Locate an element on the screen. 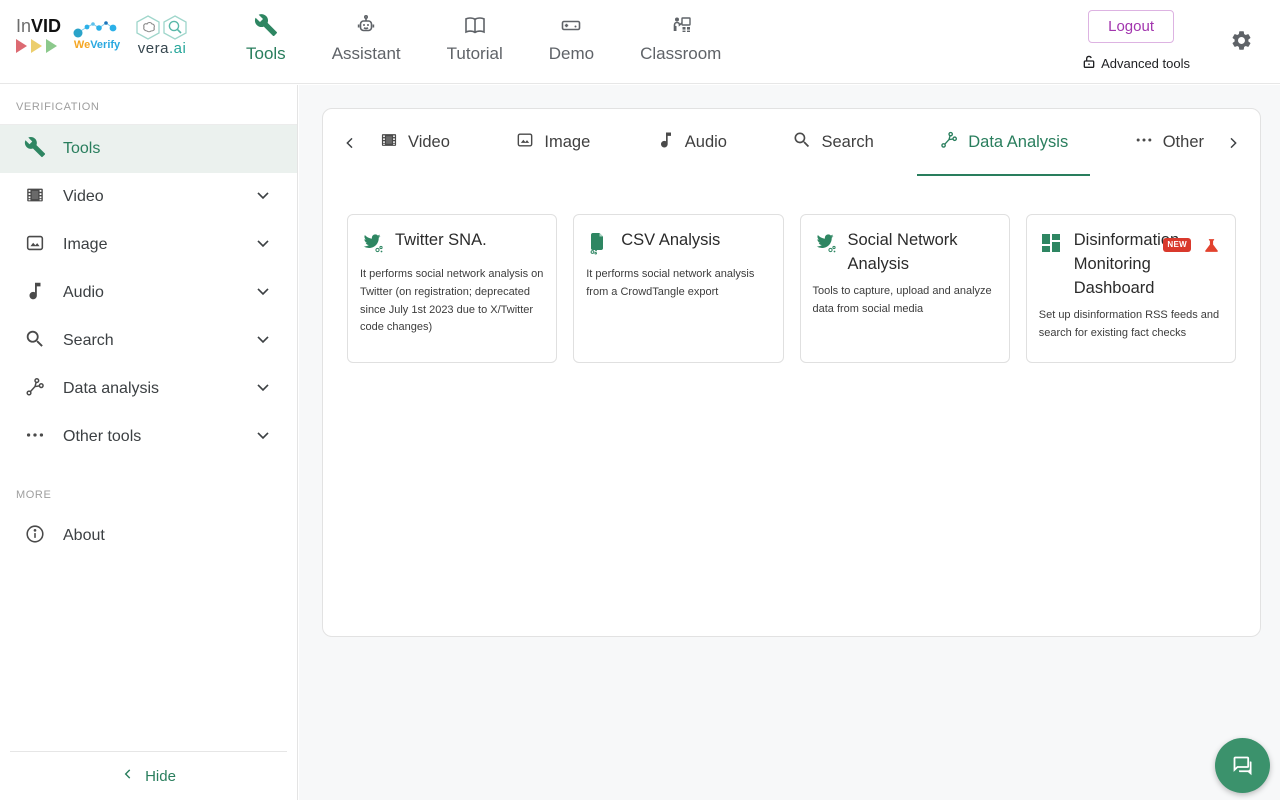 Image resolution: width=1280 pixels, height=800 pixels. card-title: CSV Analysis is located at coordinates (671, 240).